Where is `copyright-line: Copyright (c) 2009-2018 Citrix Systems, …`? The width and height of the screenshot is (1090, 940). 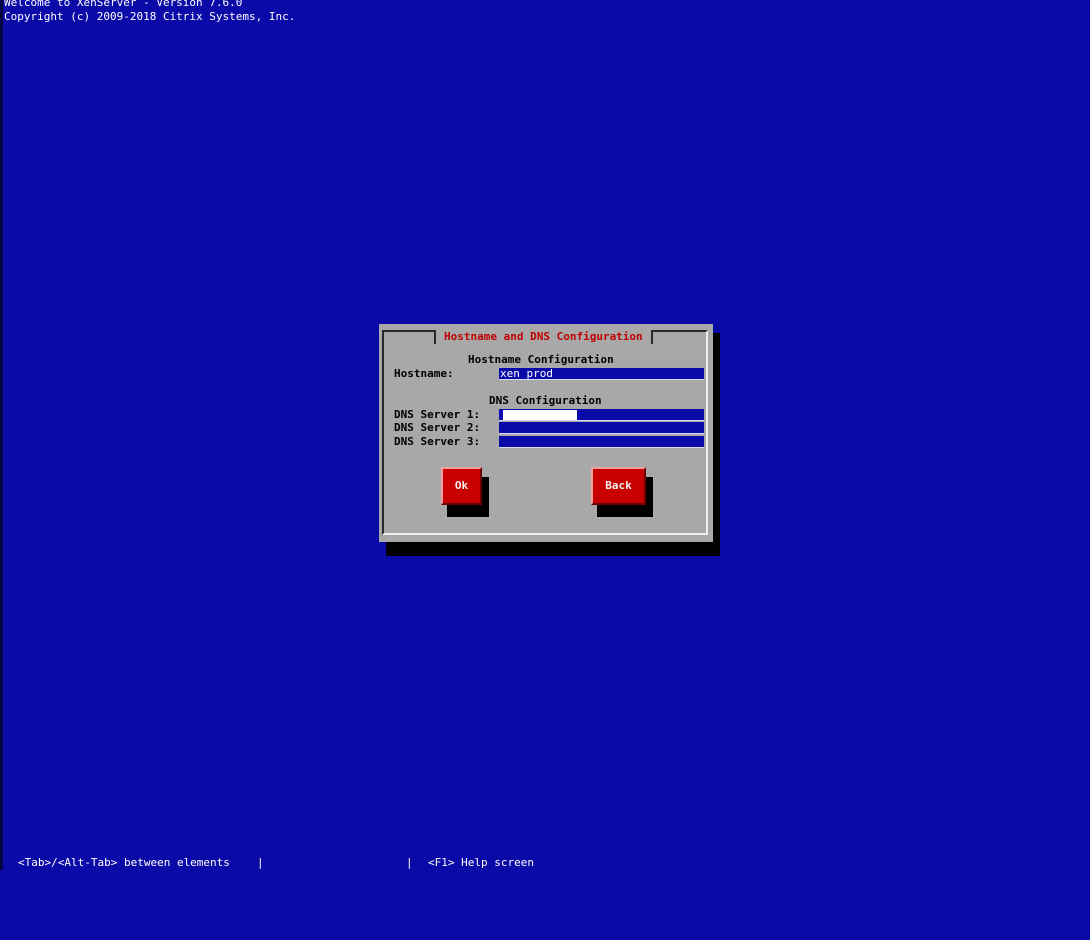
copyright-line: Copyright (c) 2009-2018 Citrix Systems, … is located at coordinates (150, 16).